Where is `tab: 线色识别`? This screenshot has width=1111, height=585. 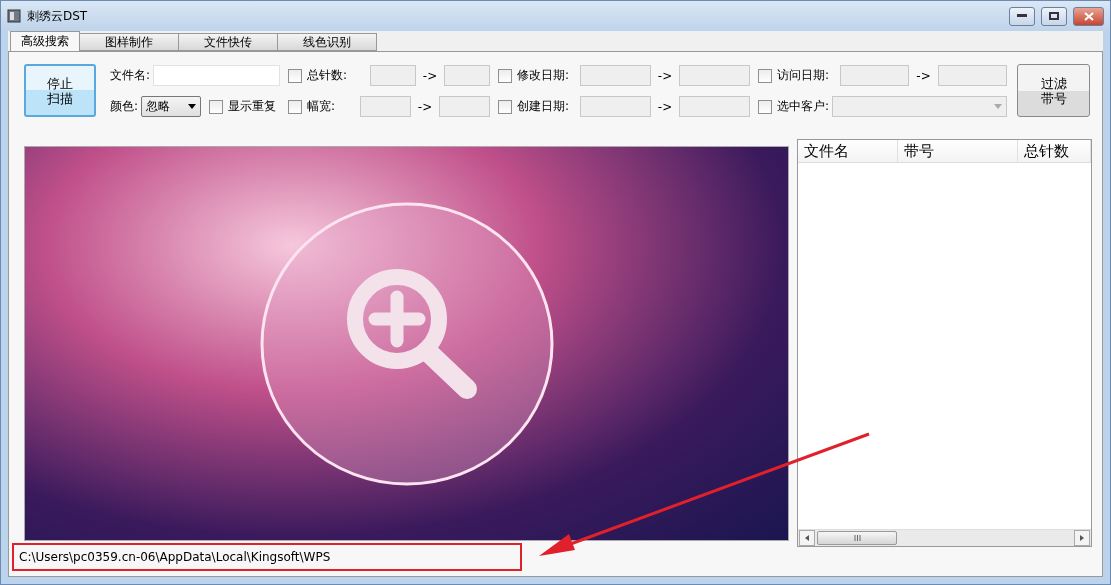
tab: 线色识别 is located at coordinates (327, 42).